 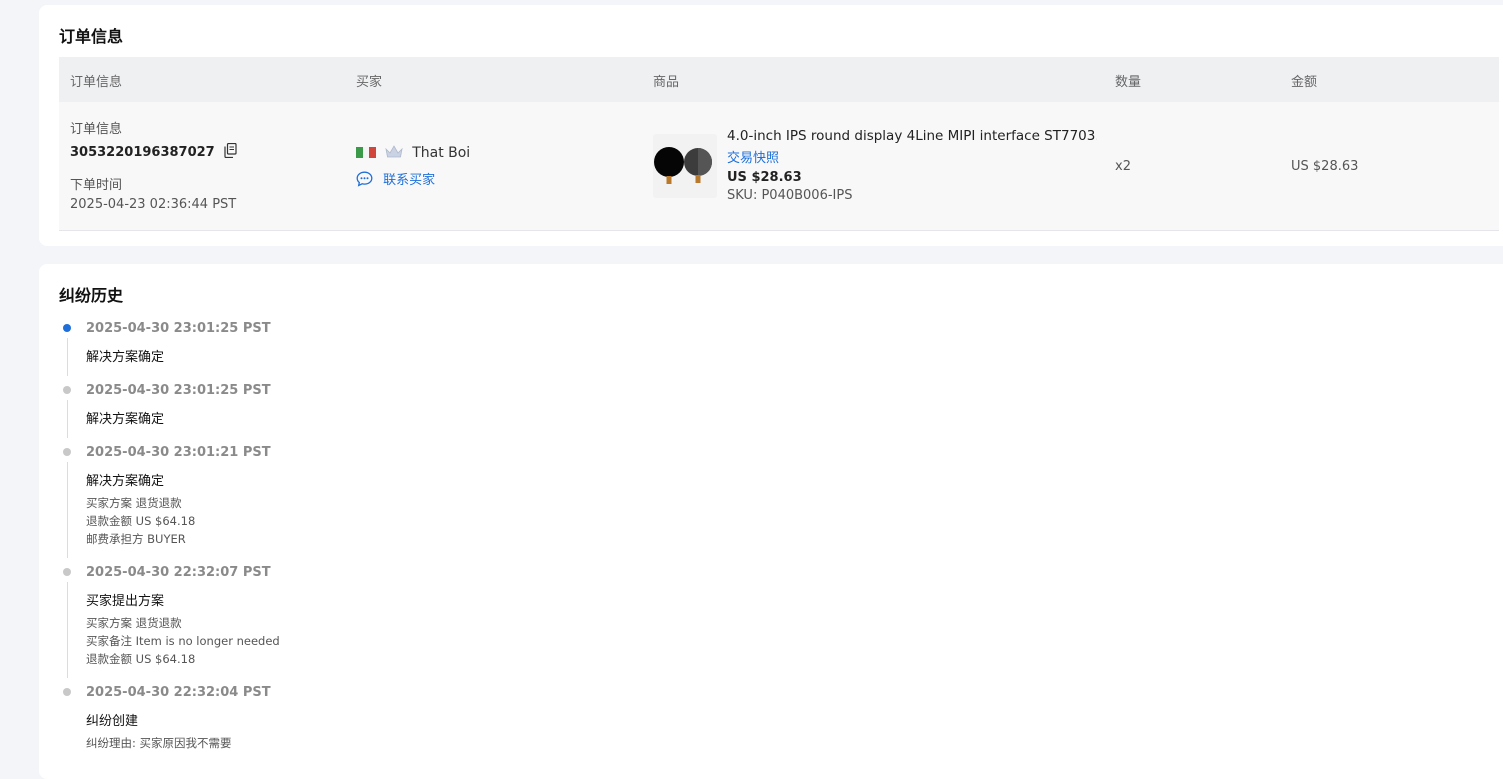 What do you see at coordinates (779, 79) in the screenshot?
I see `order-table-header: 订单信息 买家 商品 数量 金额` at bounding box center [779, 79].